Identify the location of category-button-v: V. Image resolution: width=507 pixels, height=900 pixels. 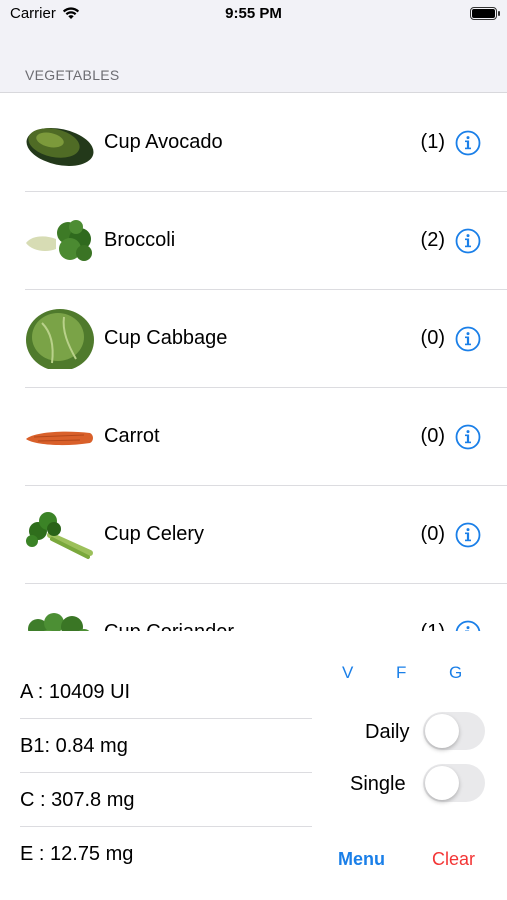
(347, 673).